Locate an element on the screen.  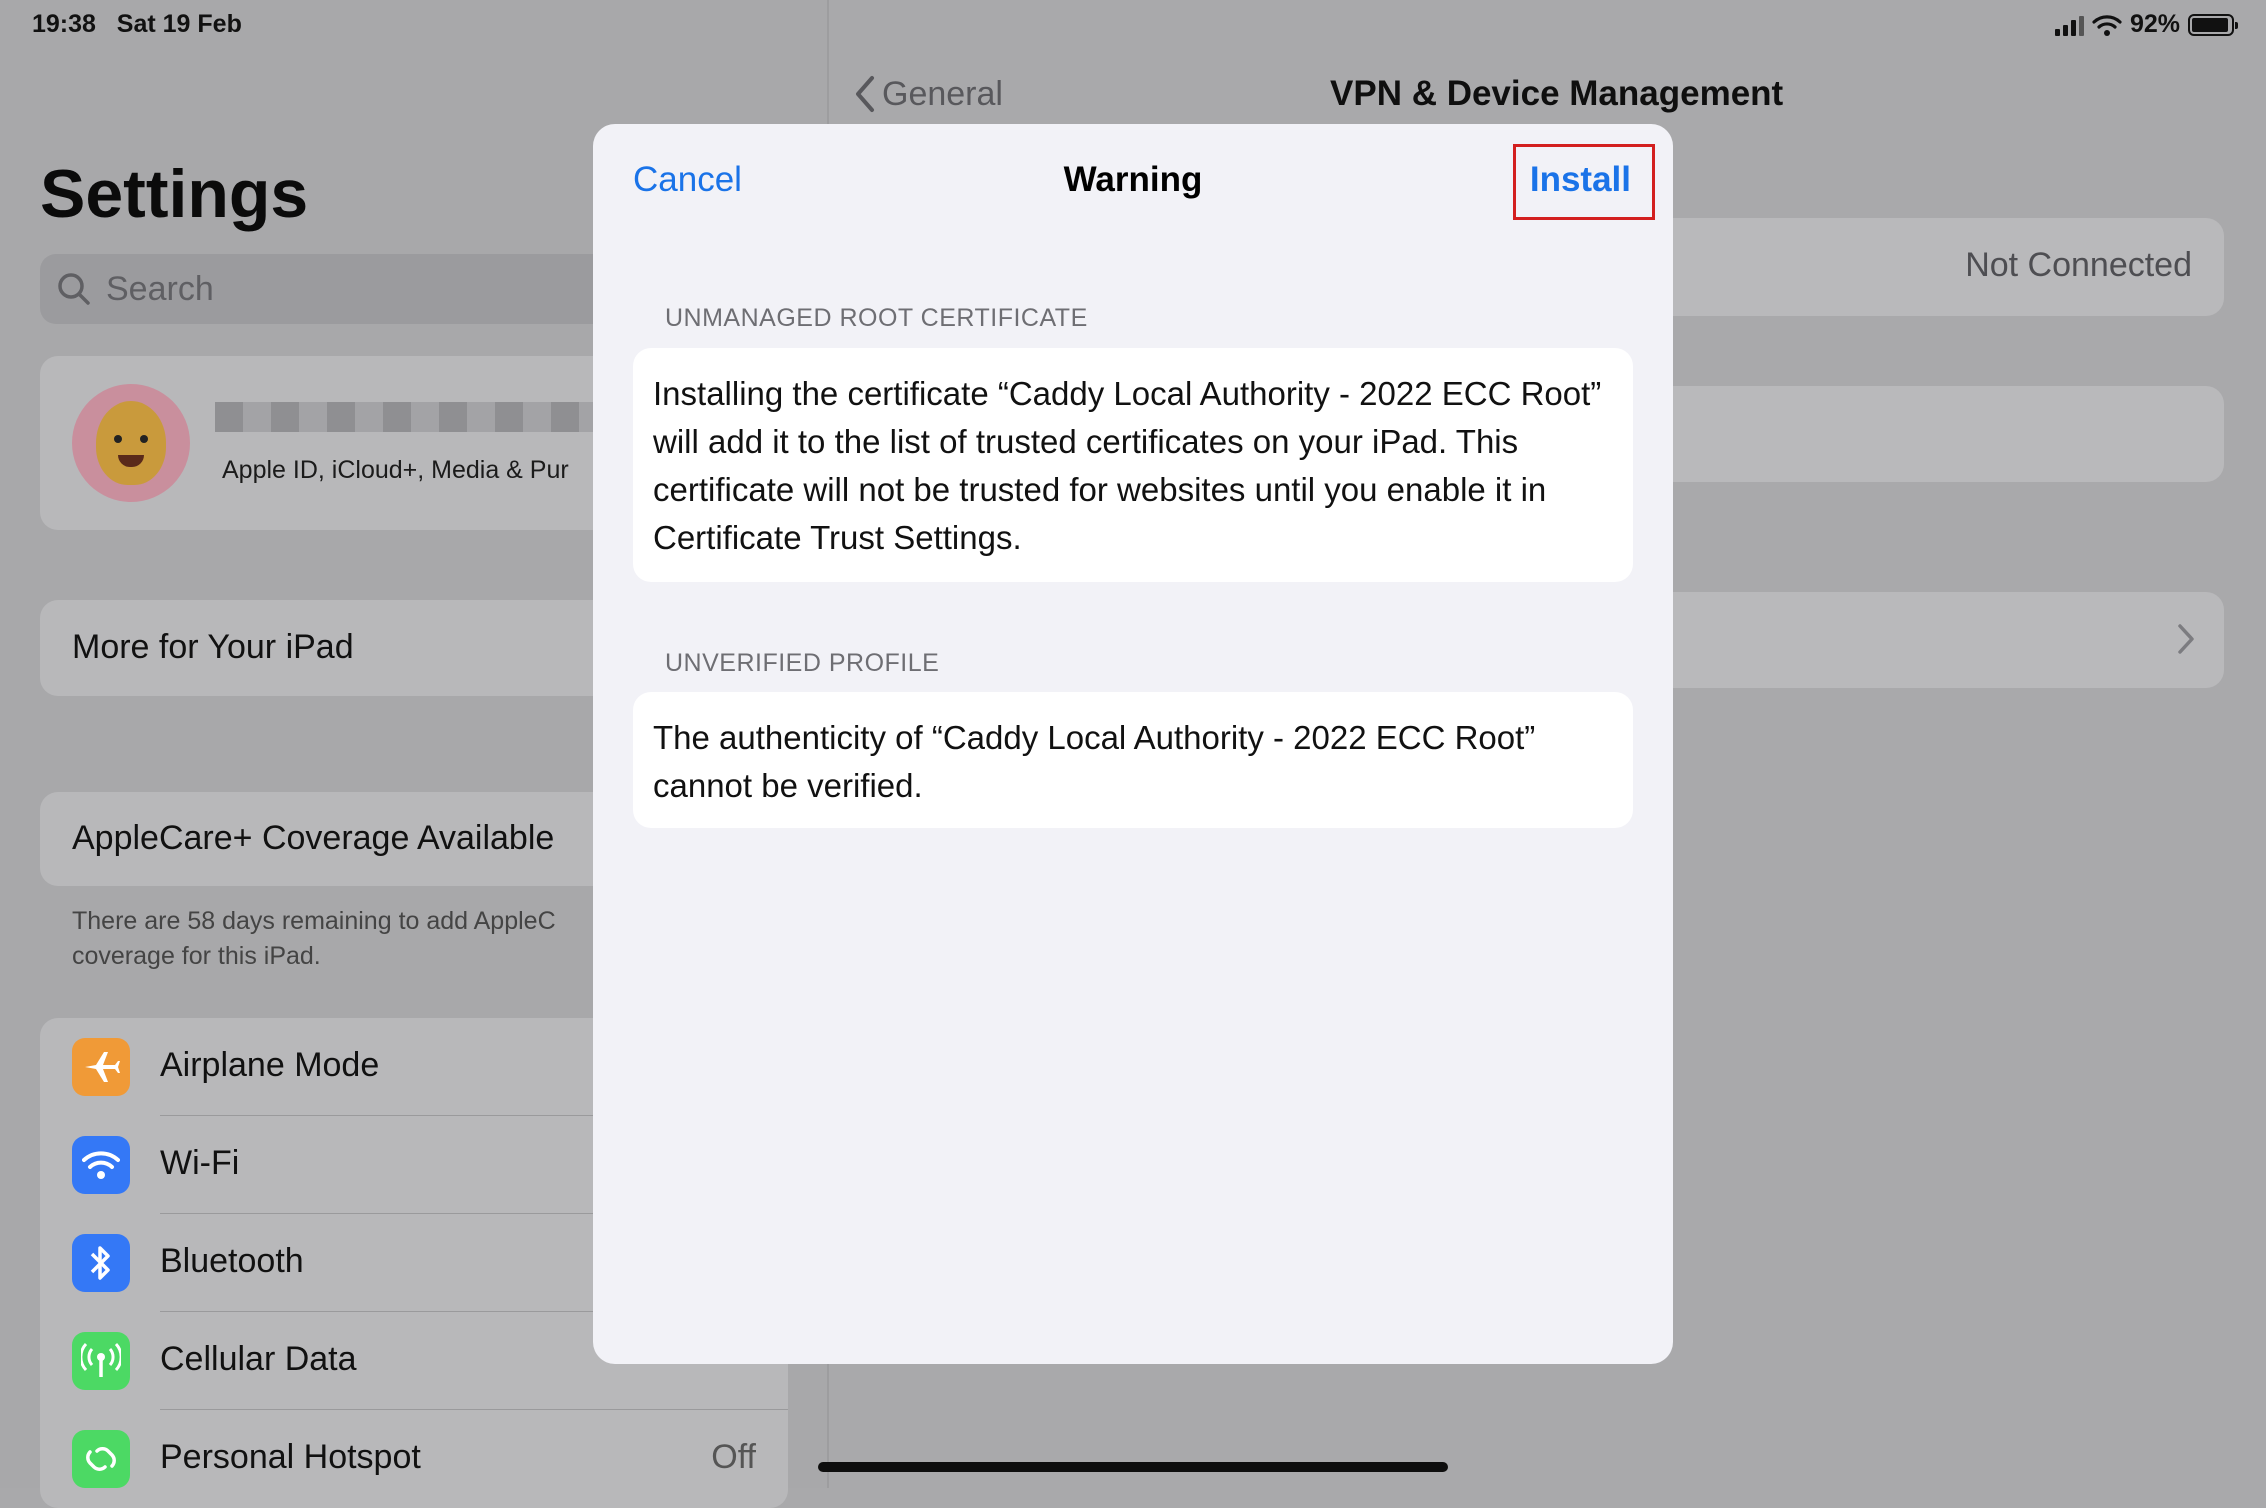
memoji-icon is located at coordinates (131, 443).